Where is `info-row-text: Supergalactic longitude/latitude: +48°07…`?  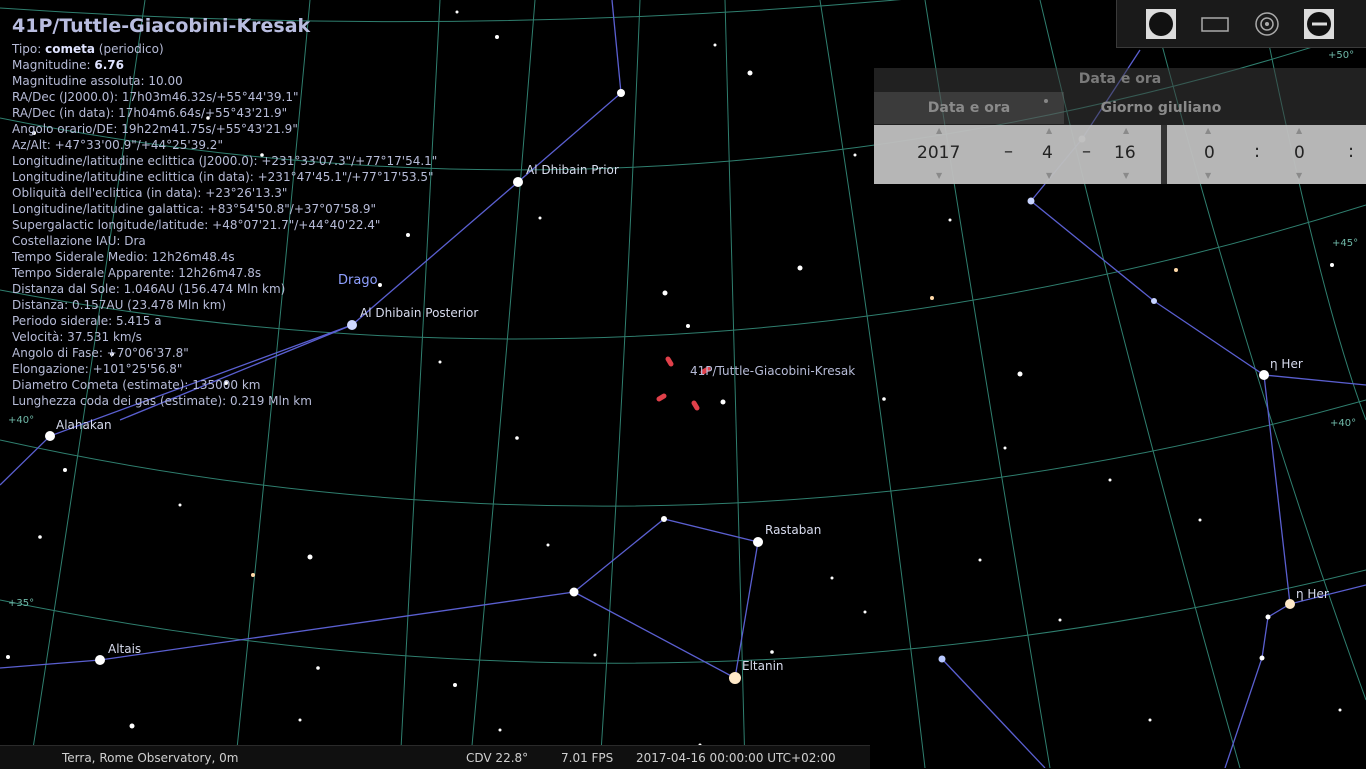 info-row-text: Supergalactic longitude/latitude: +48°07… is located at coordinates (196, 225).